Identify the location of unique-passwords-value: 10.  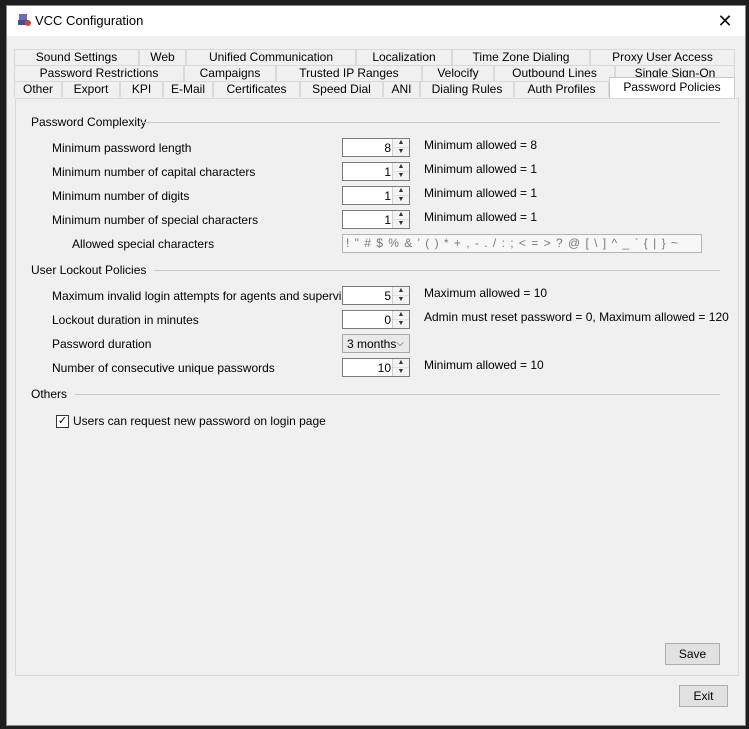
(384, 368).